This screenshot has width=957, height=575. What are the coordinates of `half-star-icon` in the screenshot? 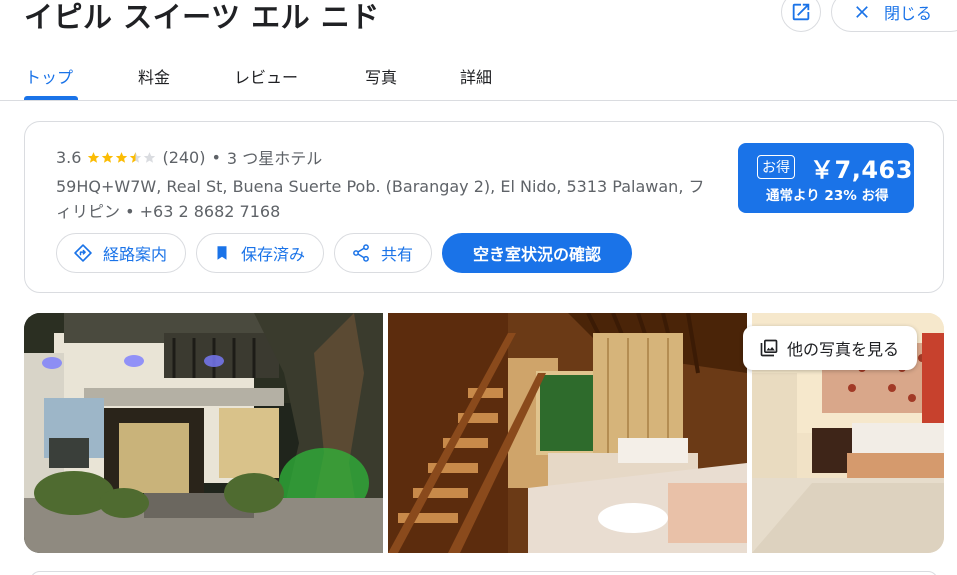 It's located at (136, 157).